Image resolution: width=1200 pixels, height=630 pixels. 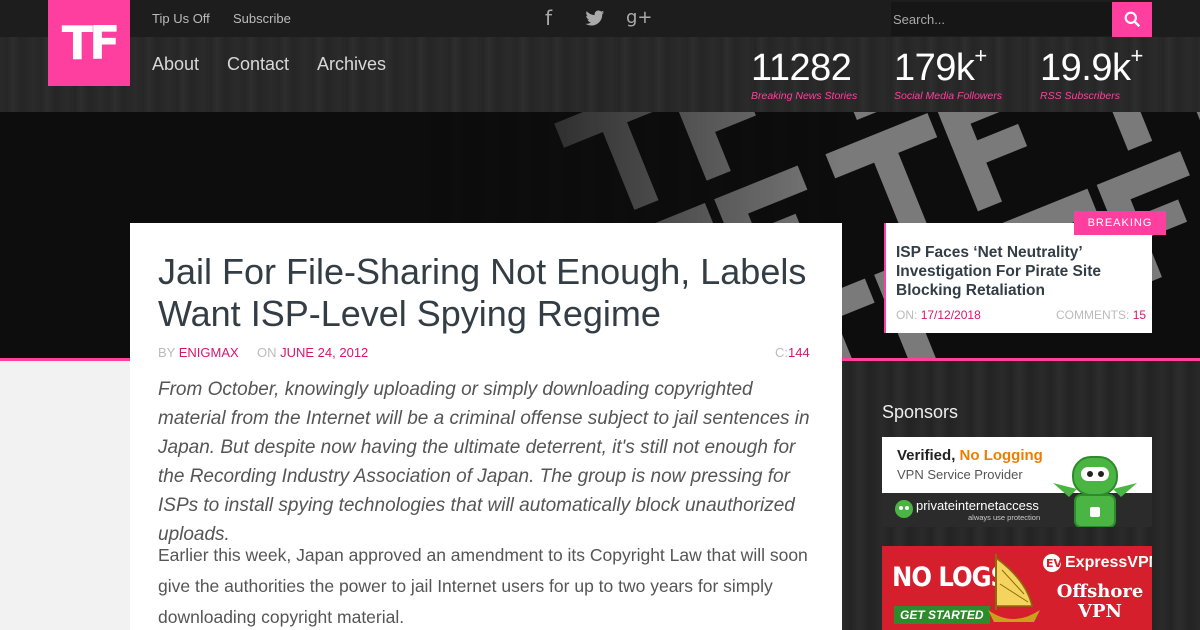 I want to click on pia-logo-icon, so click(x=904, y=509).